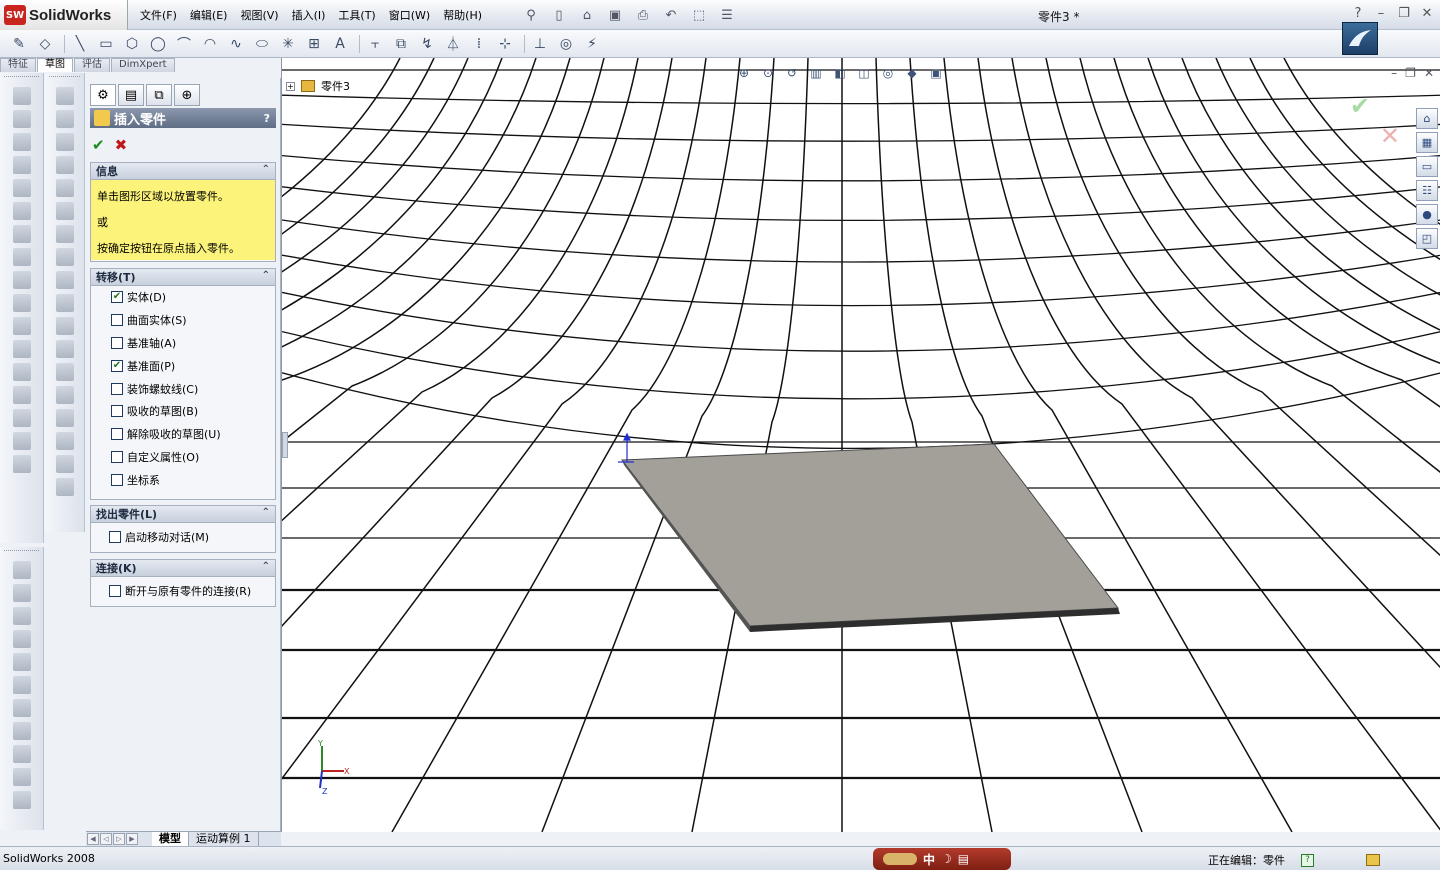 The height and width of the screenshot is (870, 1440). Describe the element at coordinates (816, 73) in the screenshot. I see `section-view-icon: ▥` at that location.